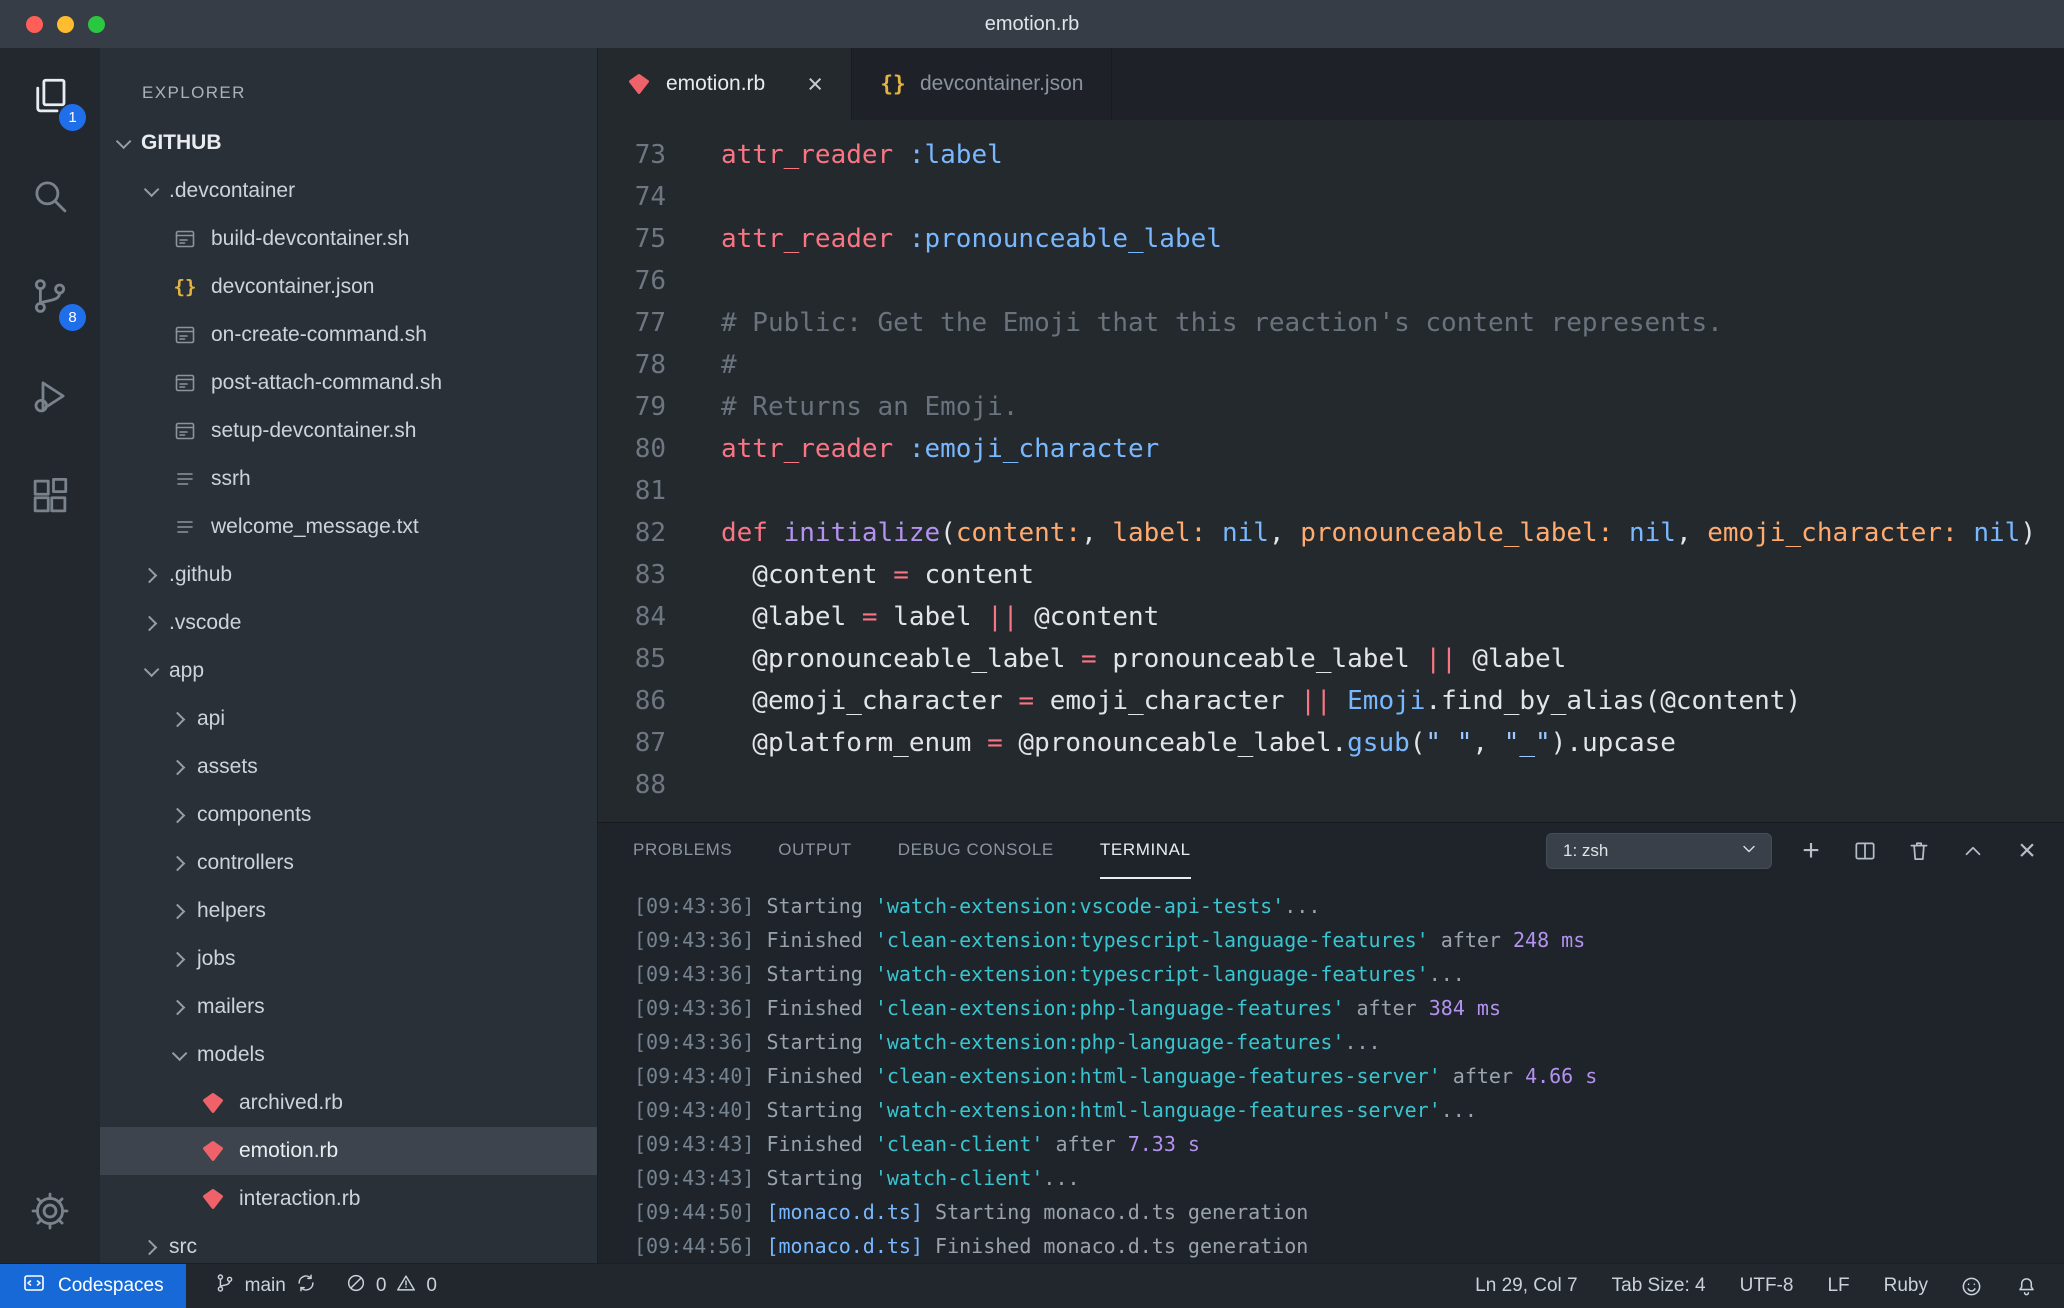 The height and width of the screenshot is (1308, 2064). Describe the element at coordinates (348, 623) in the screenshot. I see `tree-item-vscode: .vscode` at that location.